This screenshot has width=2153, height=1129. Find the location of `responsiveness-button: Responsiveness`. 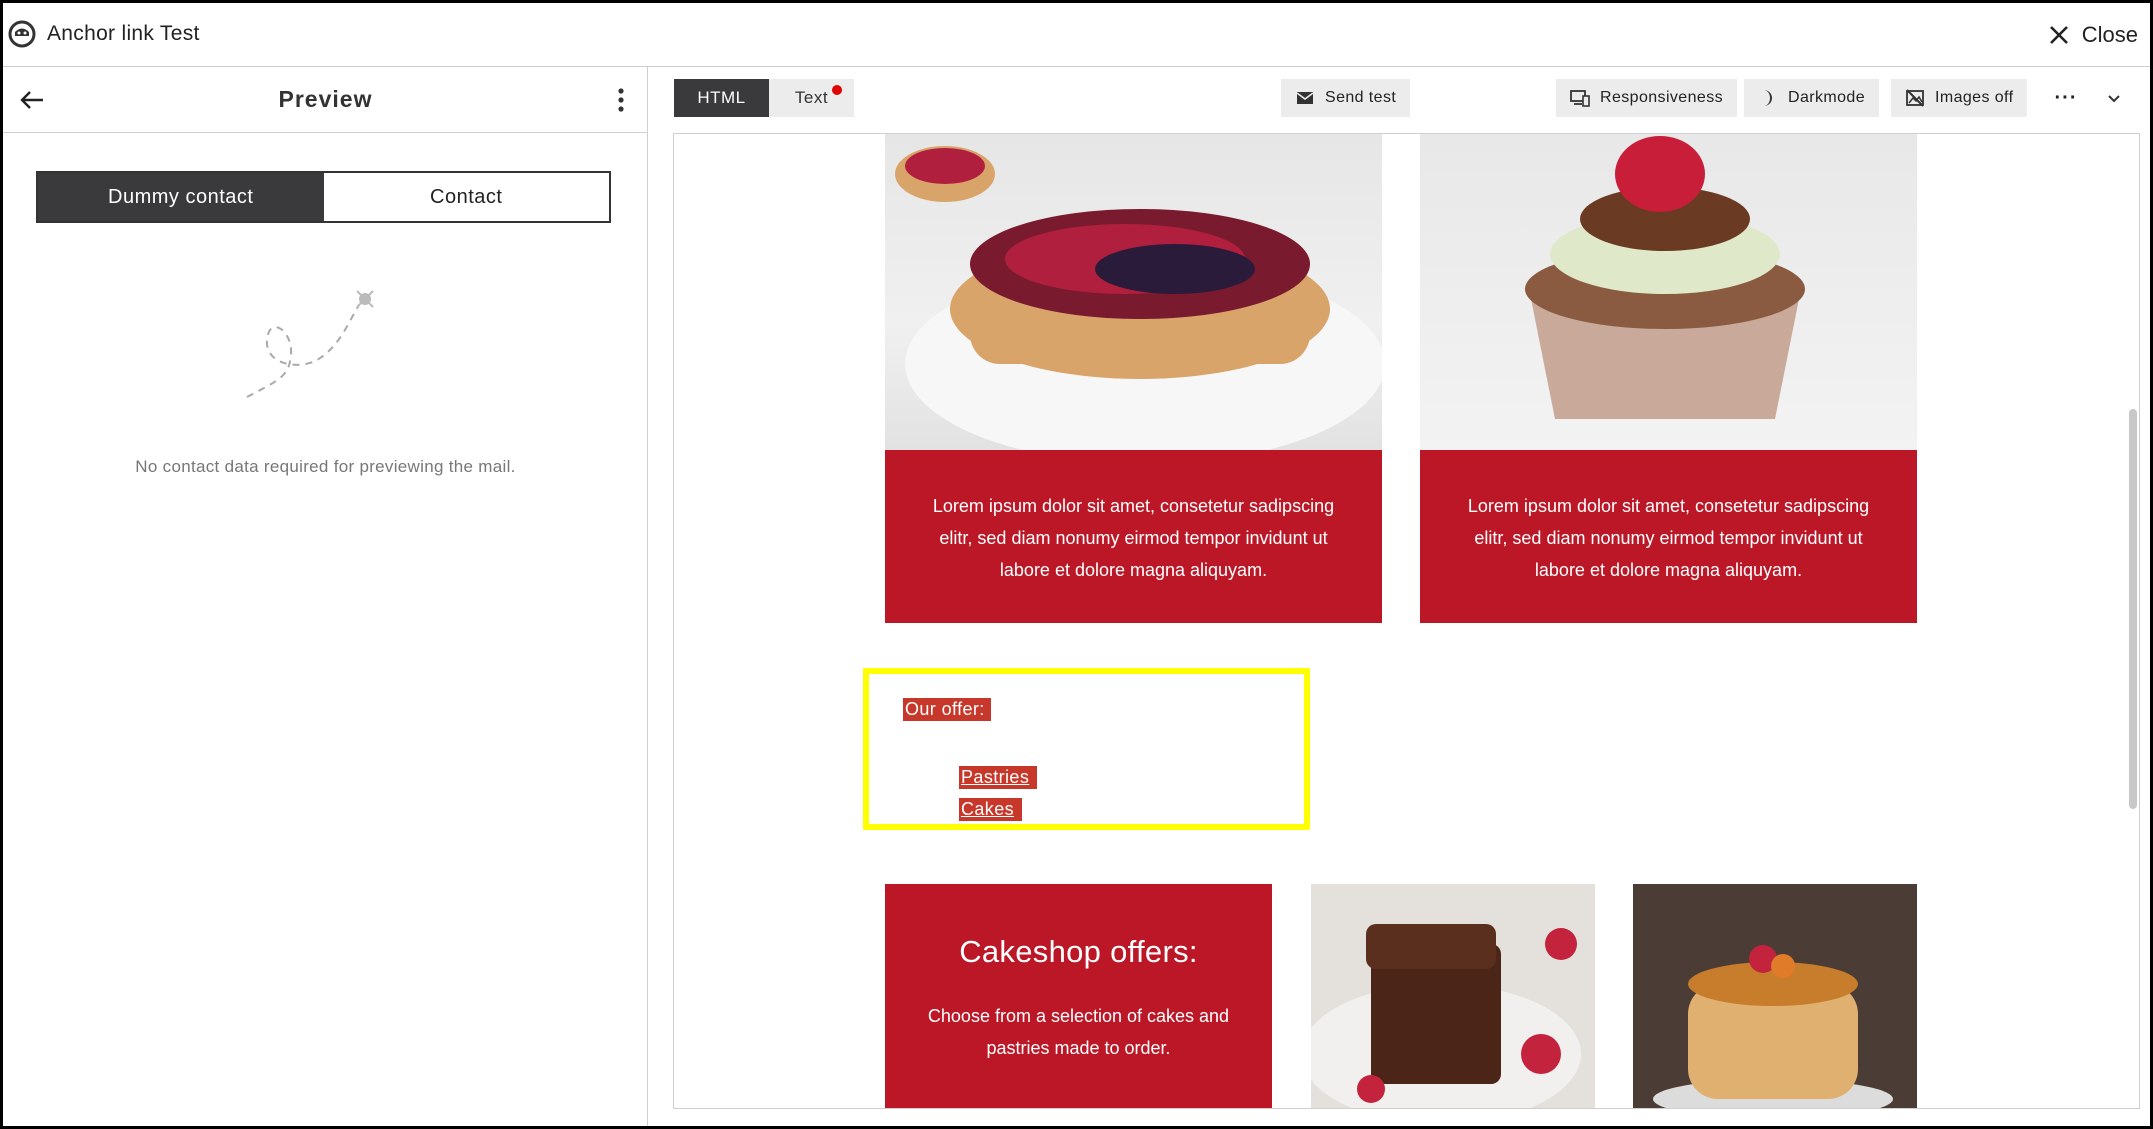

responsiveness-button: Responsiveness is located at coordinates (1646, 98).